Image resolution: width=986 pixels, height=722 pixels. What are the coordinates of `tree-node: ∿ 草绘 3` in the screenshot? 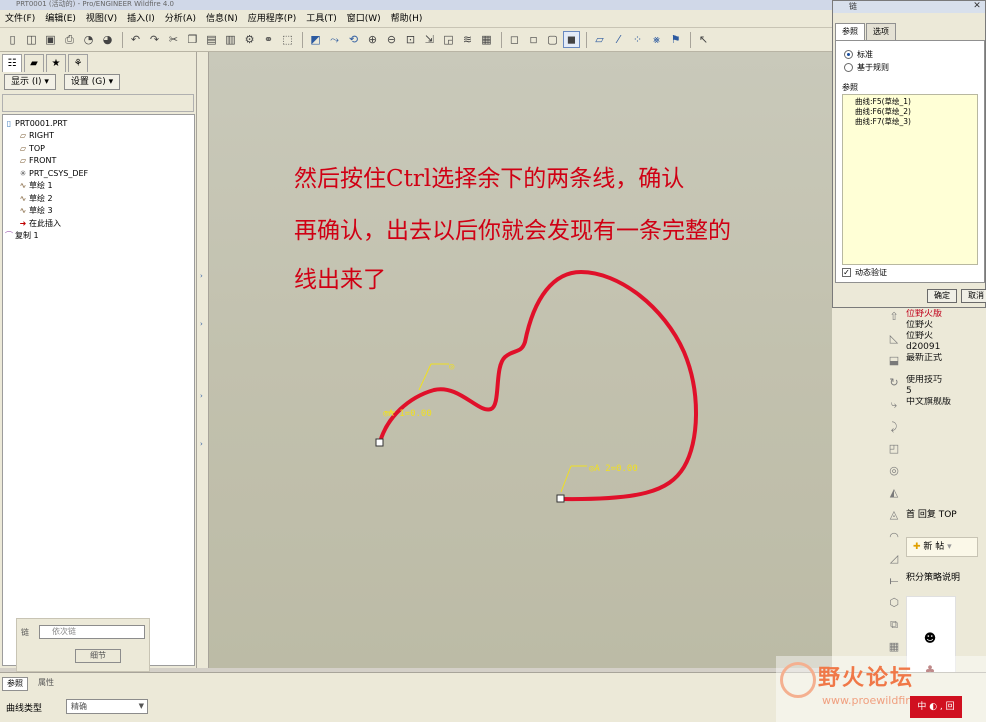 It's located at (98, 211).